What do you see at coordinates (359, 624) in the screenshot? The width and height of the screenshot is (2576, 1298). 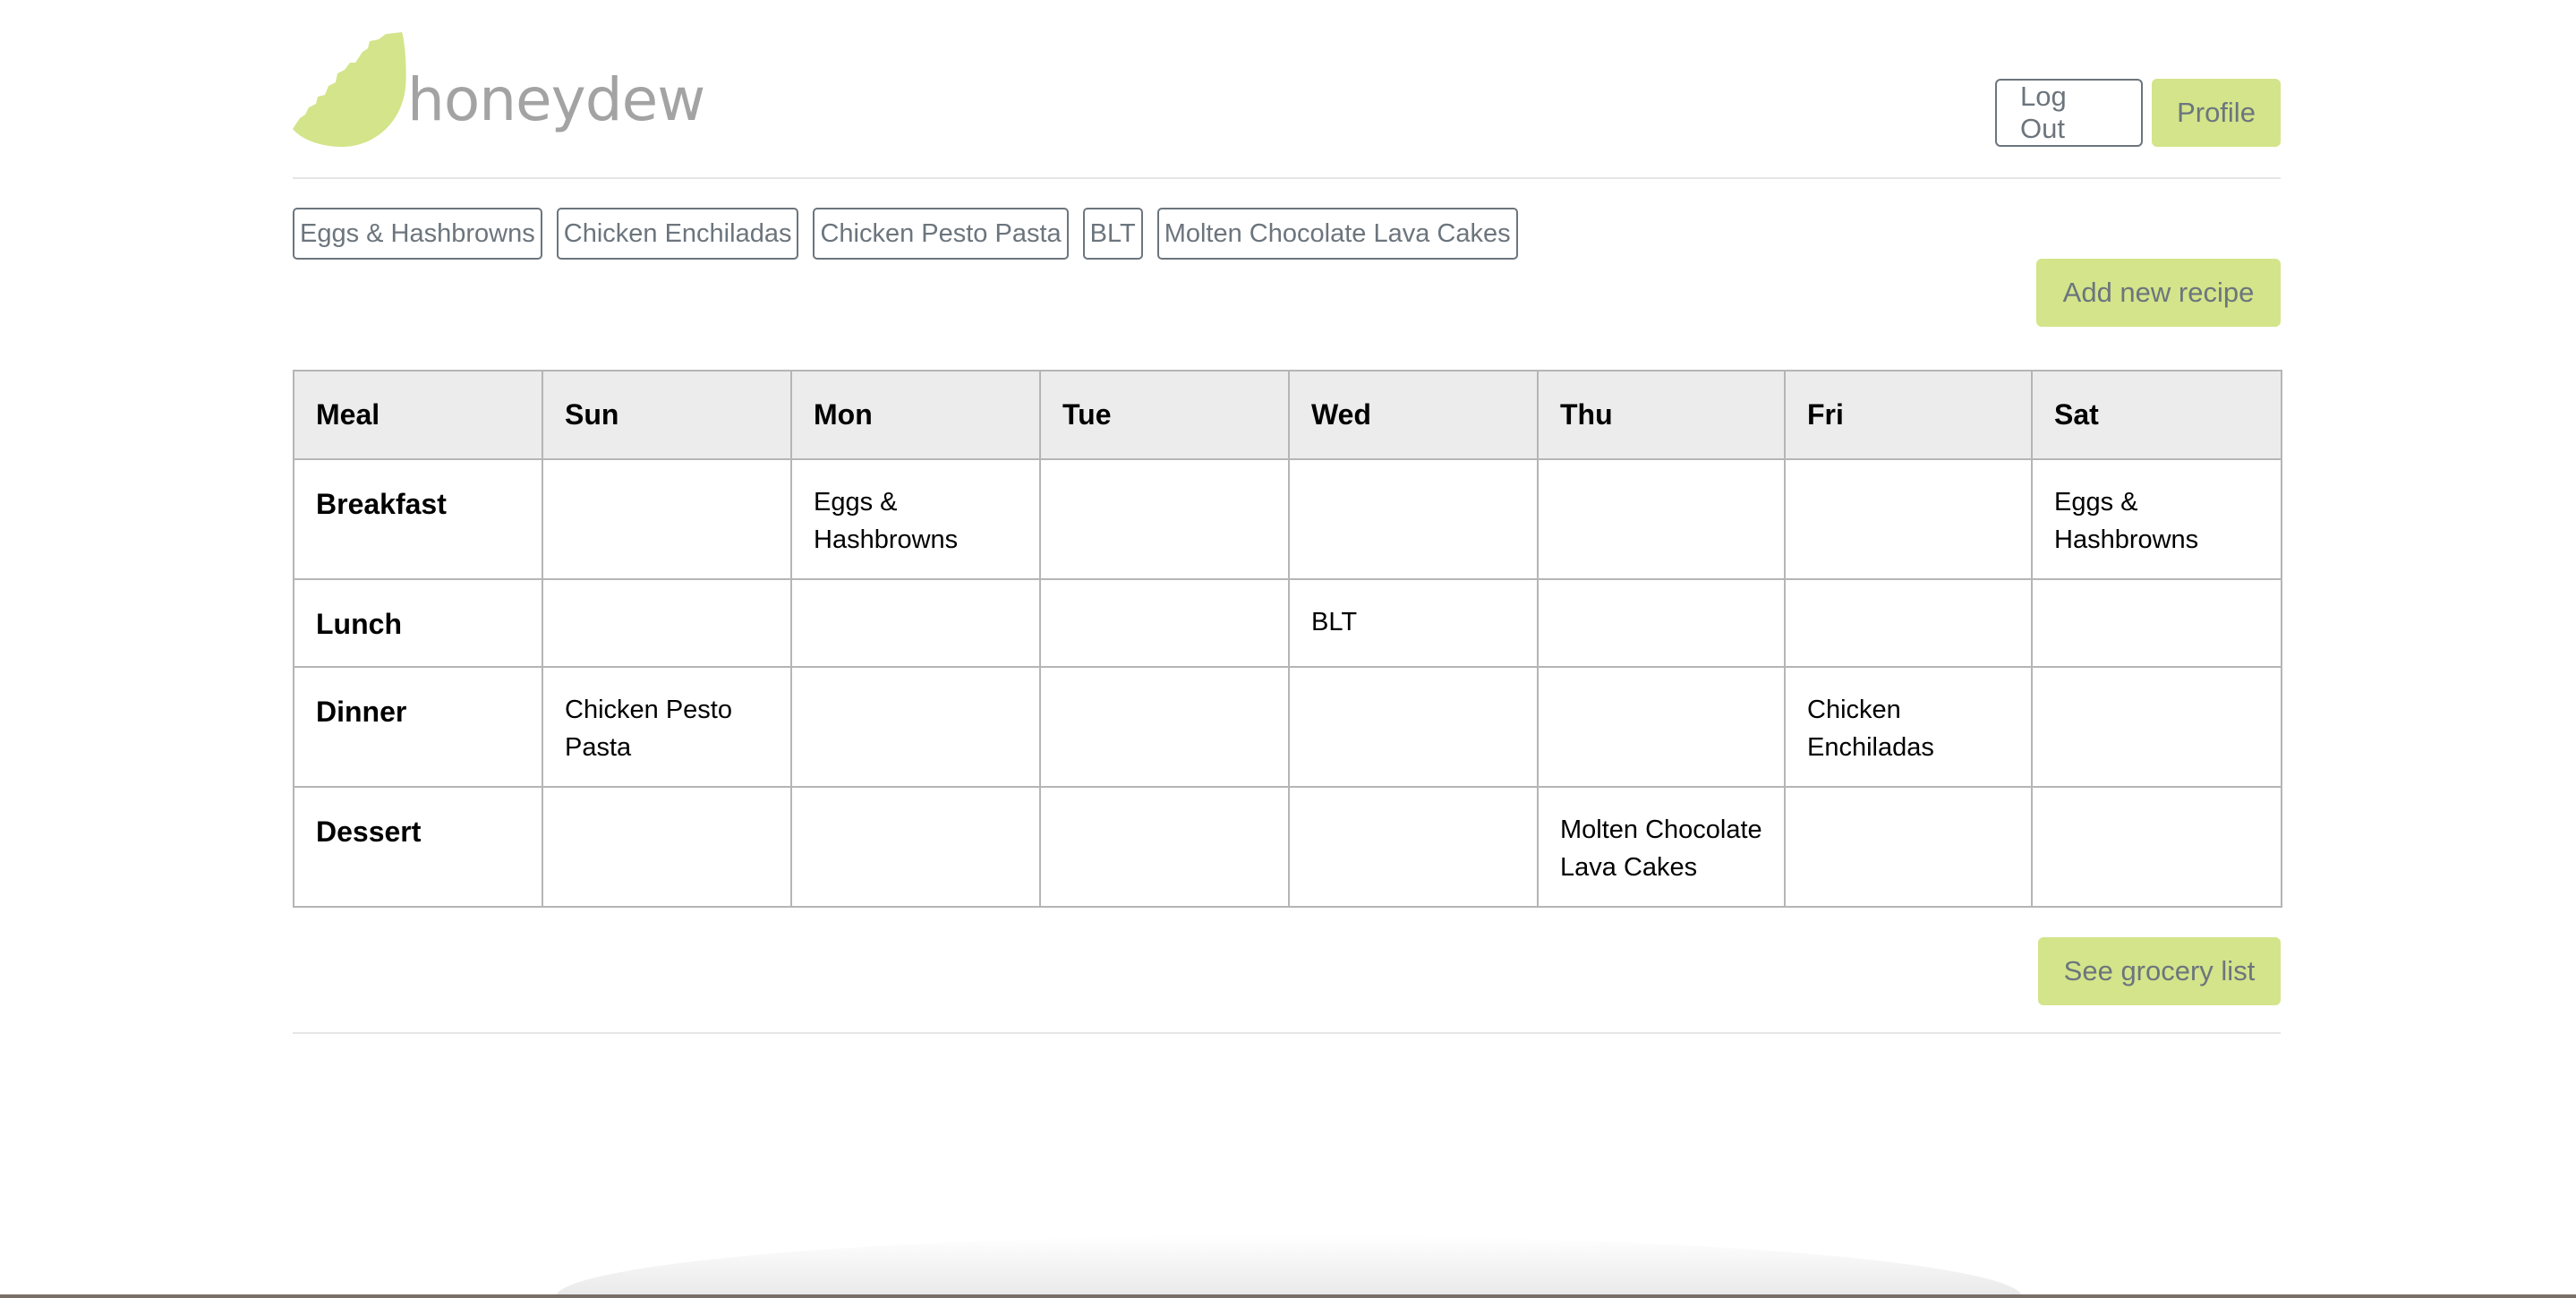 I see `meal-label-text: Lunch` at bounding box center [359, 624].